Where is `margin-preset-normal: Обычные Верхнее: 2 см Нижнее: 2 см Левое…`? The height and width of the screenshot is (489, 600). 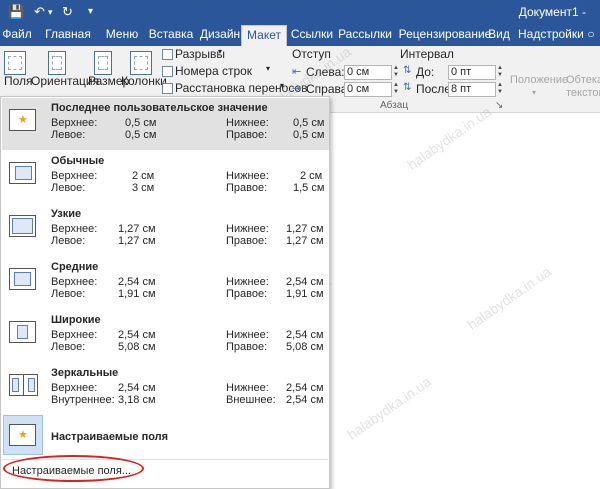
margin-preset-normal: Обычные Верхнее: 2 см Нижнее: 2 см Левое… is located at coordinates (166, 176).